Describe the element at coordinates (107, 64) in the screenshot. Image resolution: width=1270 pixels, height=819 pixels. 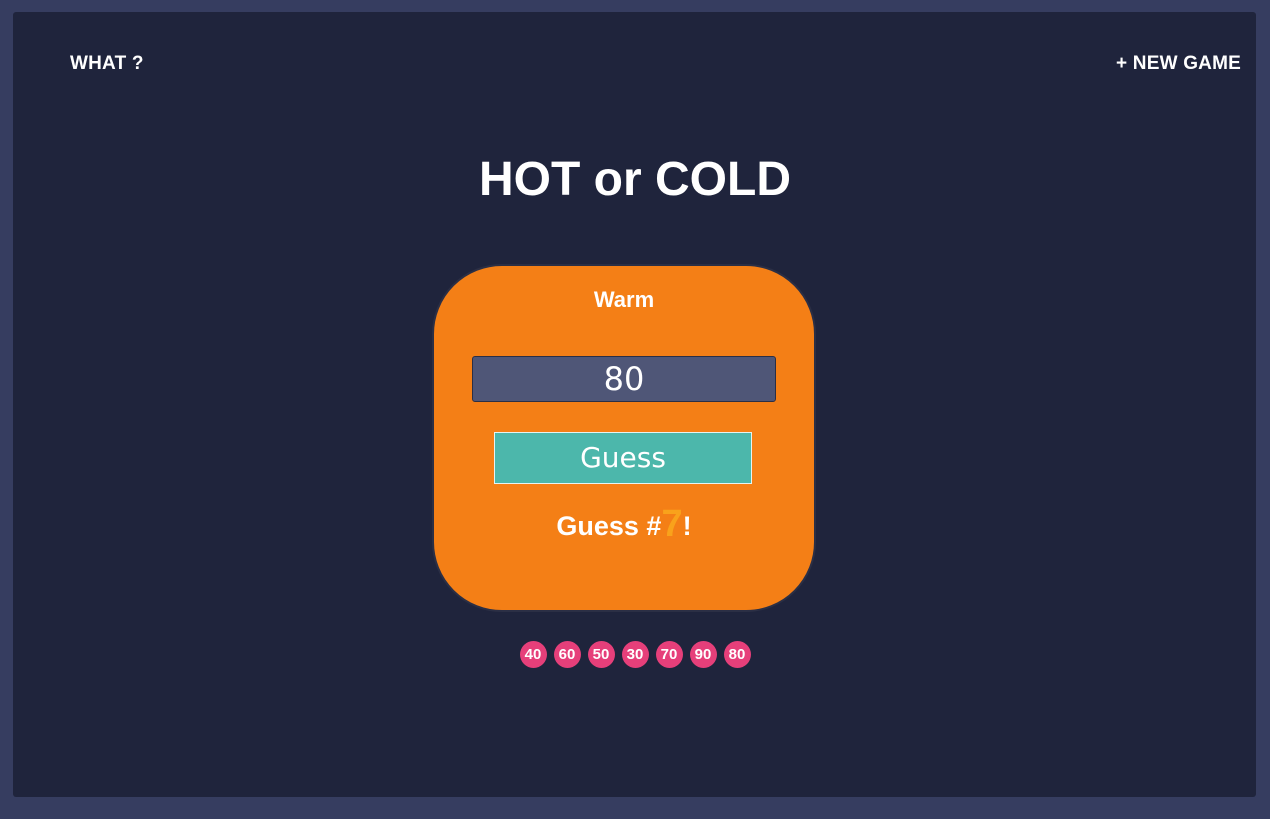
I see `what-link: WHAT ?` at that location.